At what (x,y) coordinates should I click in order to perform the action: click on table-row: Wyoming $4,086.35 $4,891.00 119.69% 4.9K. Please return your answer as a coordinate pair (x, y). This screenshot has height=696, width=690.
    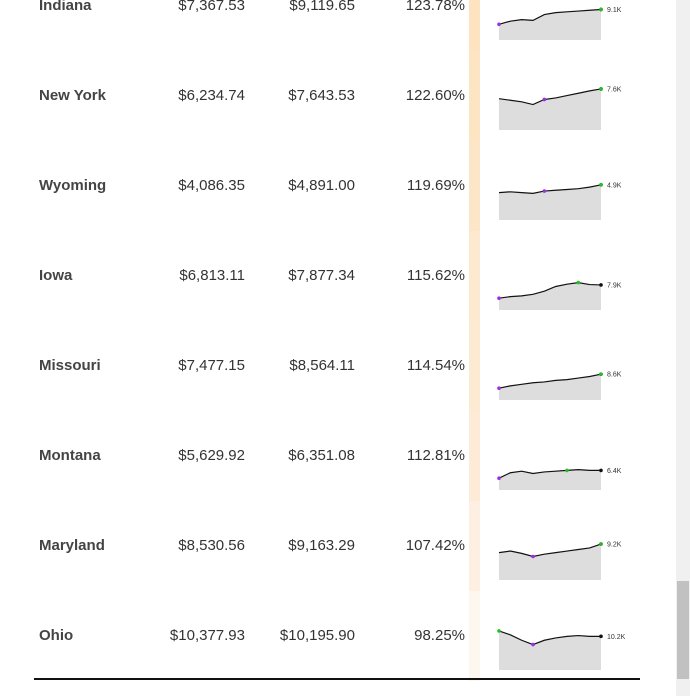
    Looking at the image, I should click on (338, 186).